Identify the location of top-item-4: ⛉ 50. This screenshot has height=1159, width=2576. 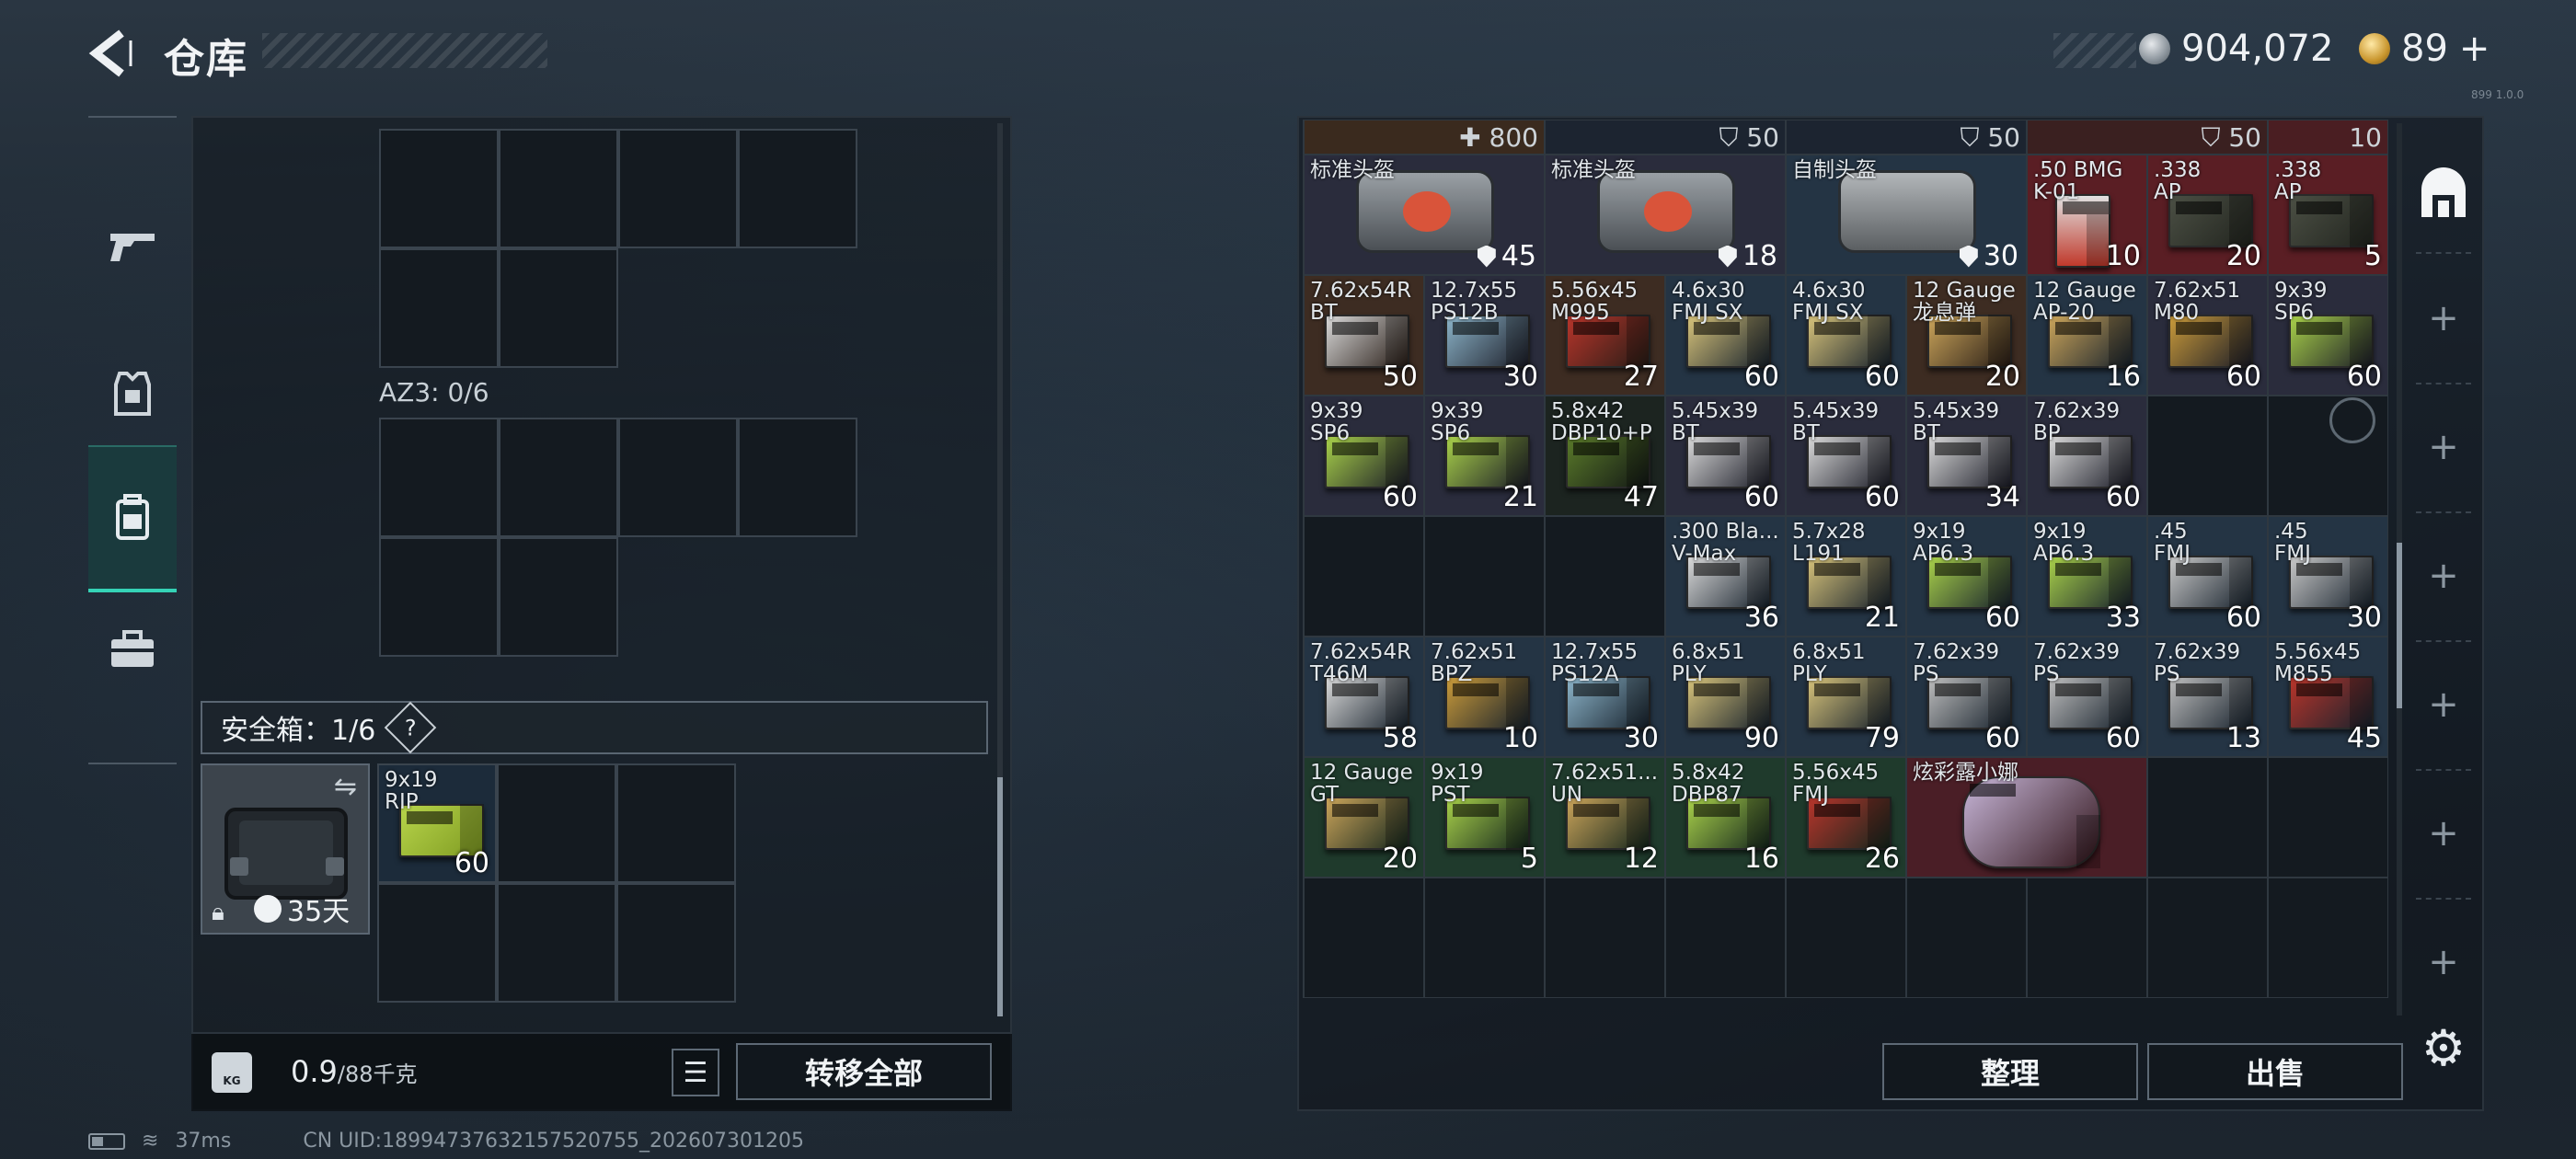
(2147, 137).